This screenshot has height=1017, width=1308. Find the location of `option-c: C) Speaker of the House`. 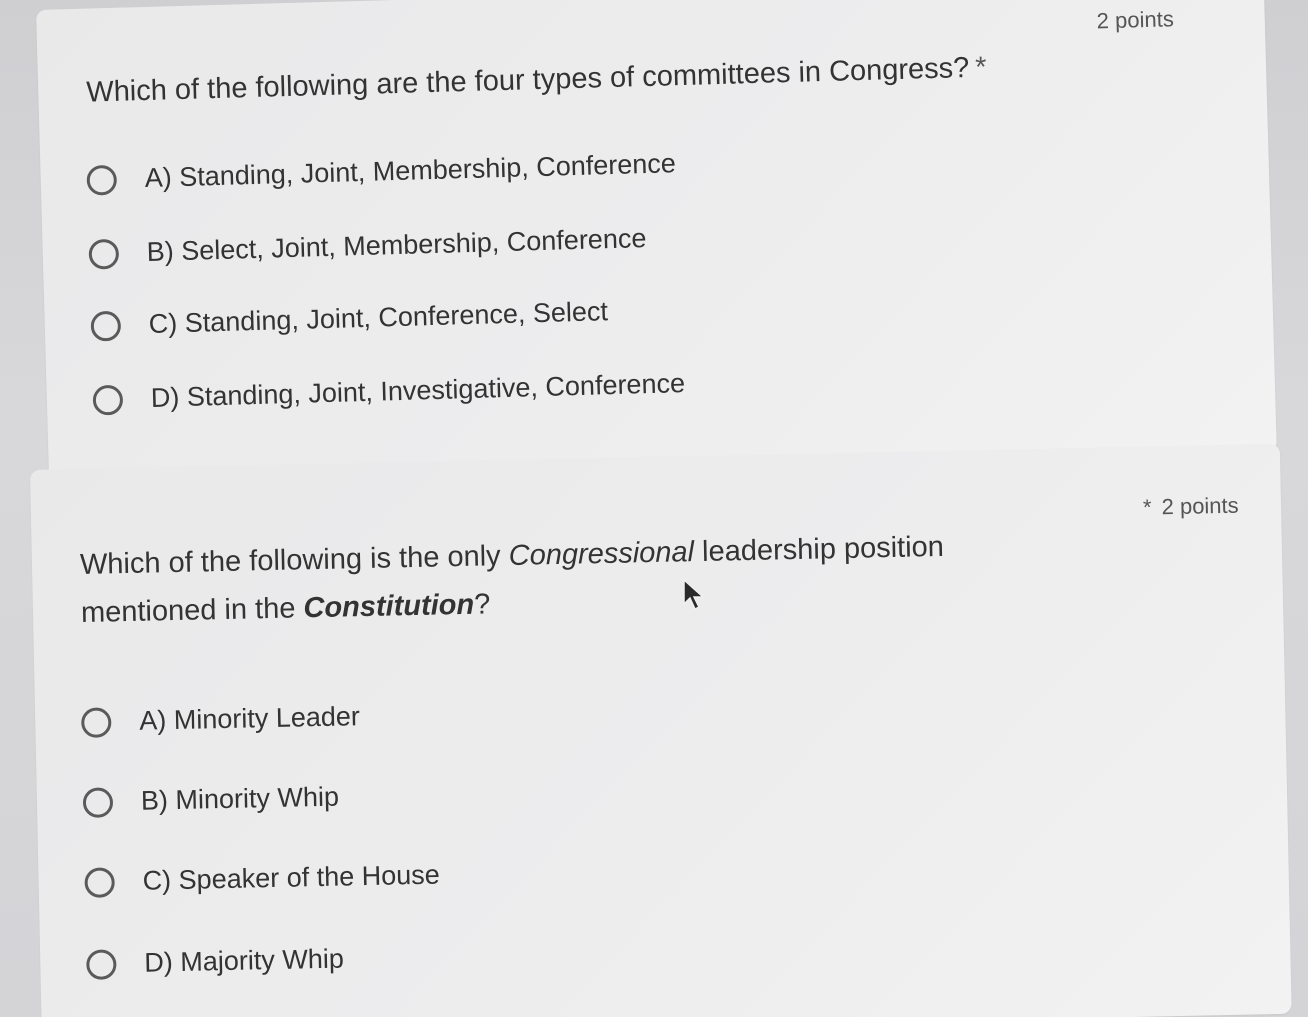

option-c: C) Speaker of the House is located at coordinates (262, 879).